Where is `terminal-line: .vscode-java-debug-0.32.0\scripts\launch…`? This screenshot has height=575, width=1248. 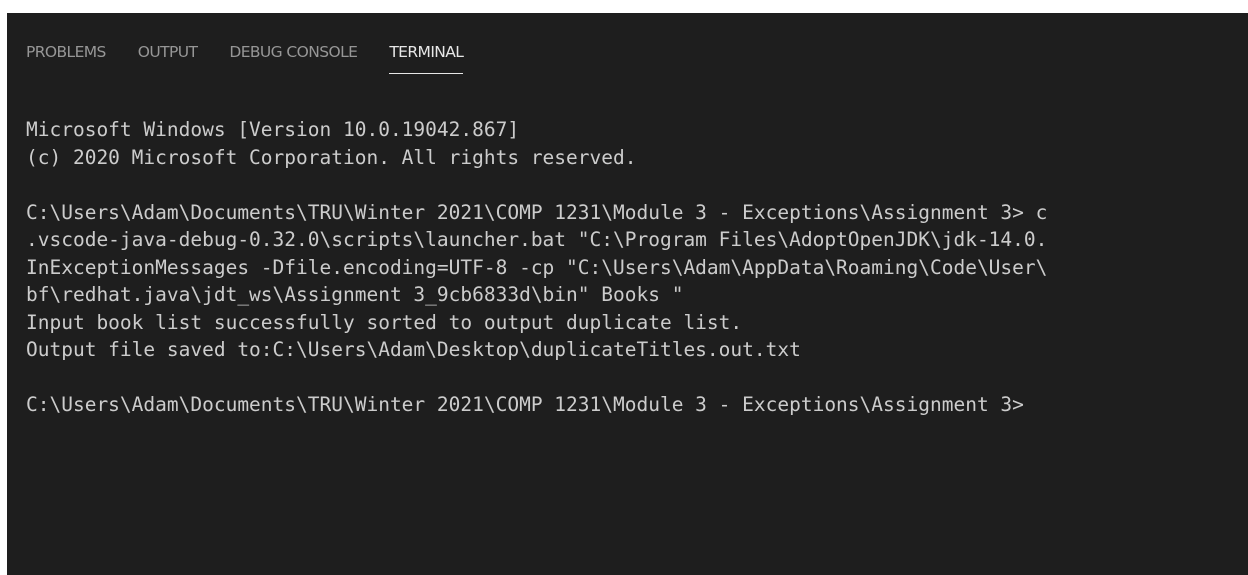
terminal-line: .vscode-java-debug-0.32.0\scripts\launch… is located at coordinates (537, 239).